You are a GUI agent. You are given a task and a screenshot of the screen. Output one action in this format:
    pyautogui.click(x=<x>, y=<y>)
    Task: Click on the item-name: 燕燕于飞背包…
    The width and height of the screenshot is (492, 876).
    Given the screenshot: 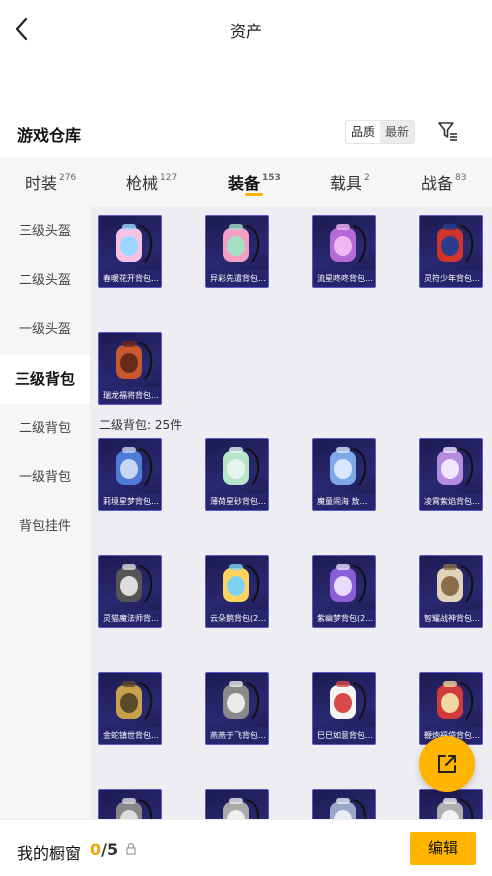 What is the action you would take?
    pyautogui.click(x=237, y=735)
    